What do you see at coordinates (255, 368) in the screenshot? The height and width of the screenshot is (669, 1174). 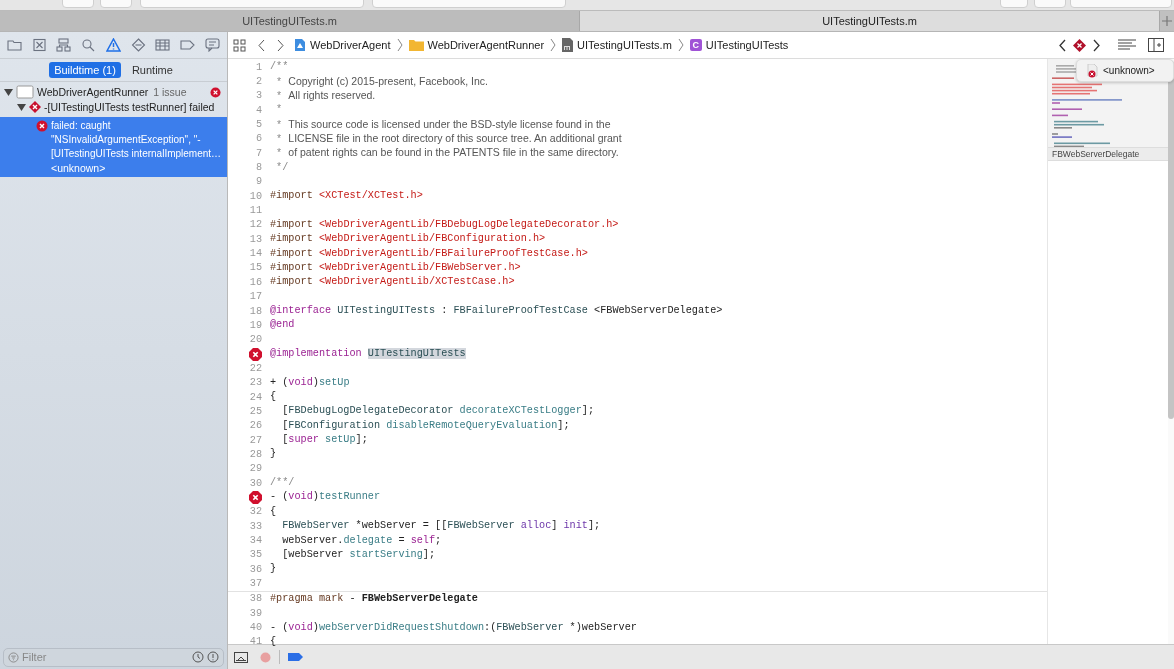 I see `line-number: 22` at bounding box center [255, 368].